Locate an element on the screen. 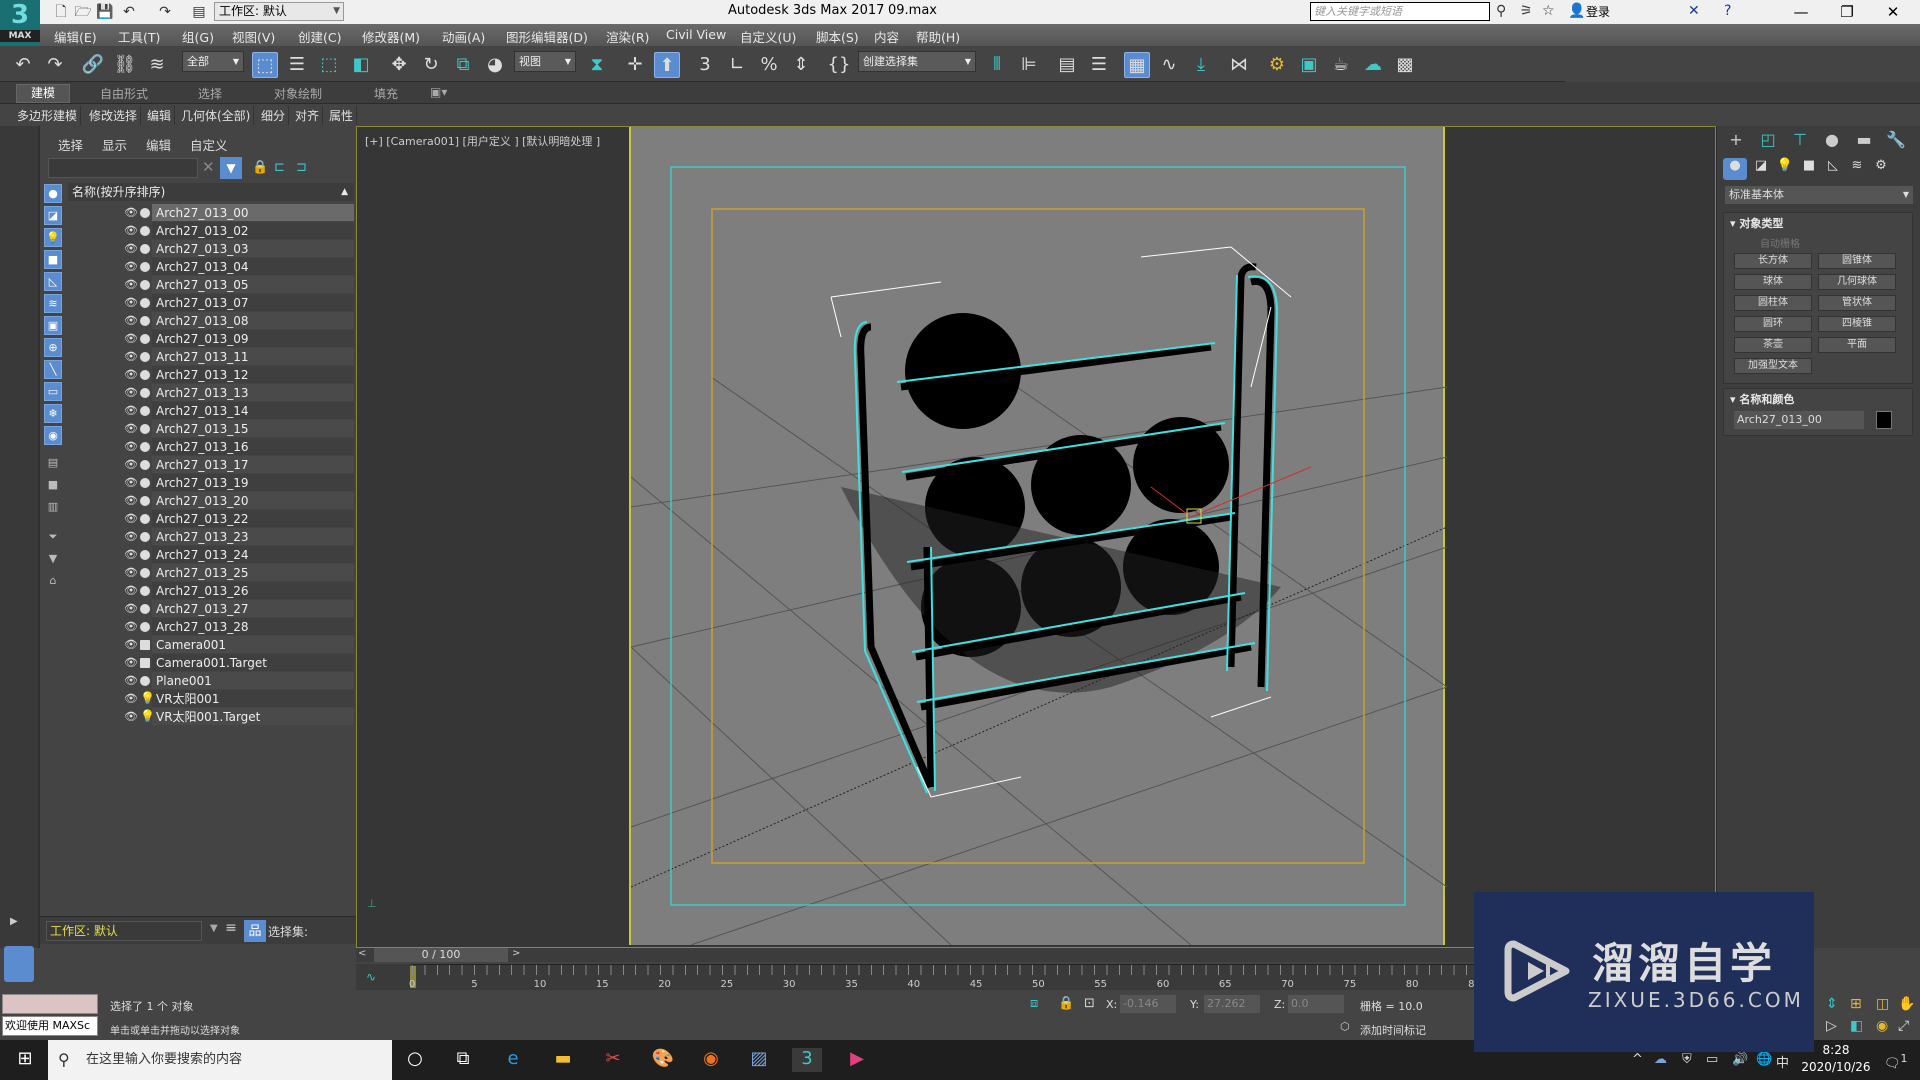  cloud-icon: ☁ is located at coordinates (1660, 1059).